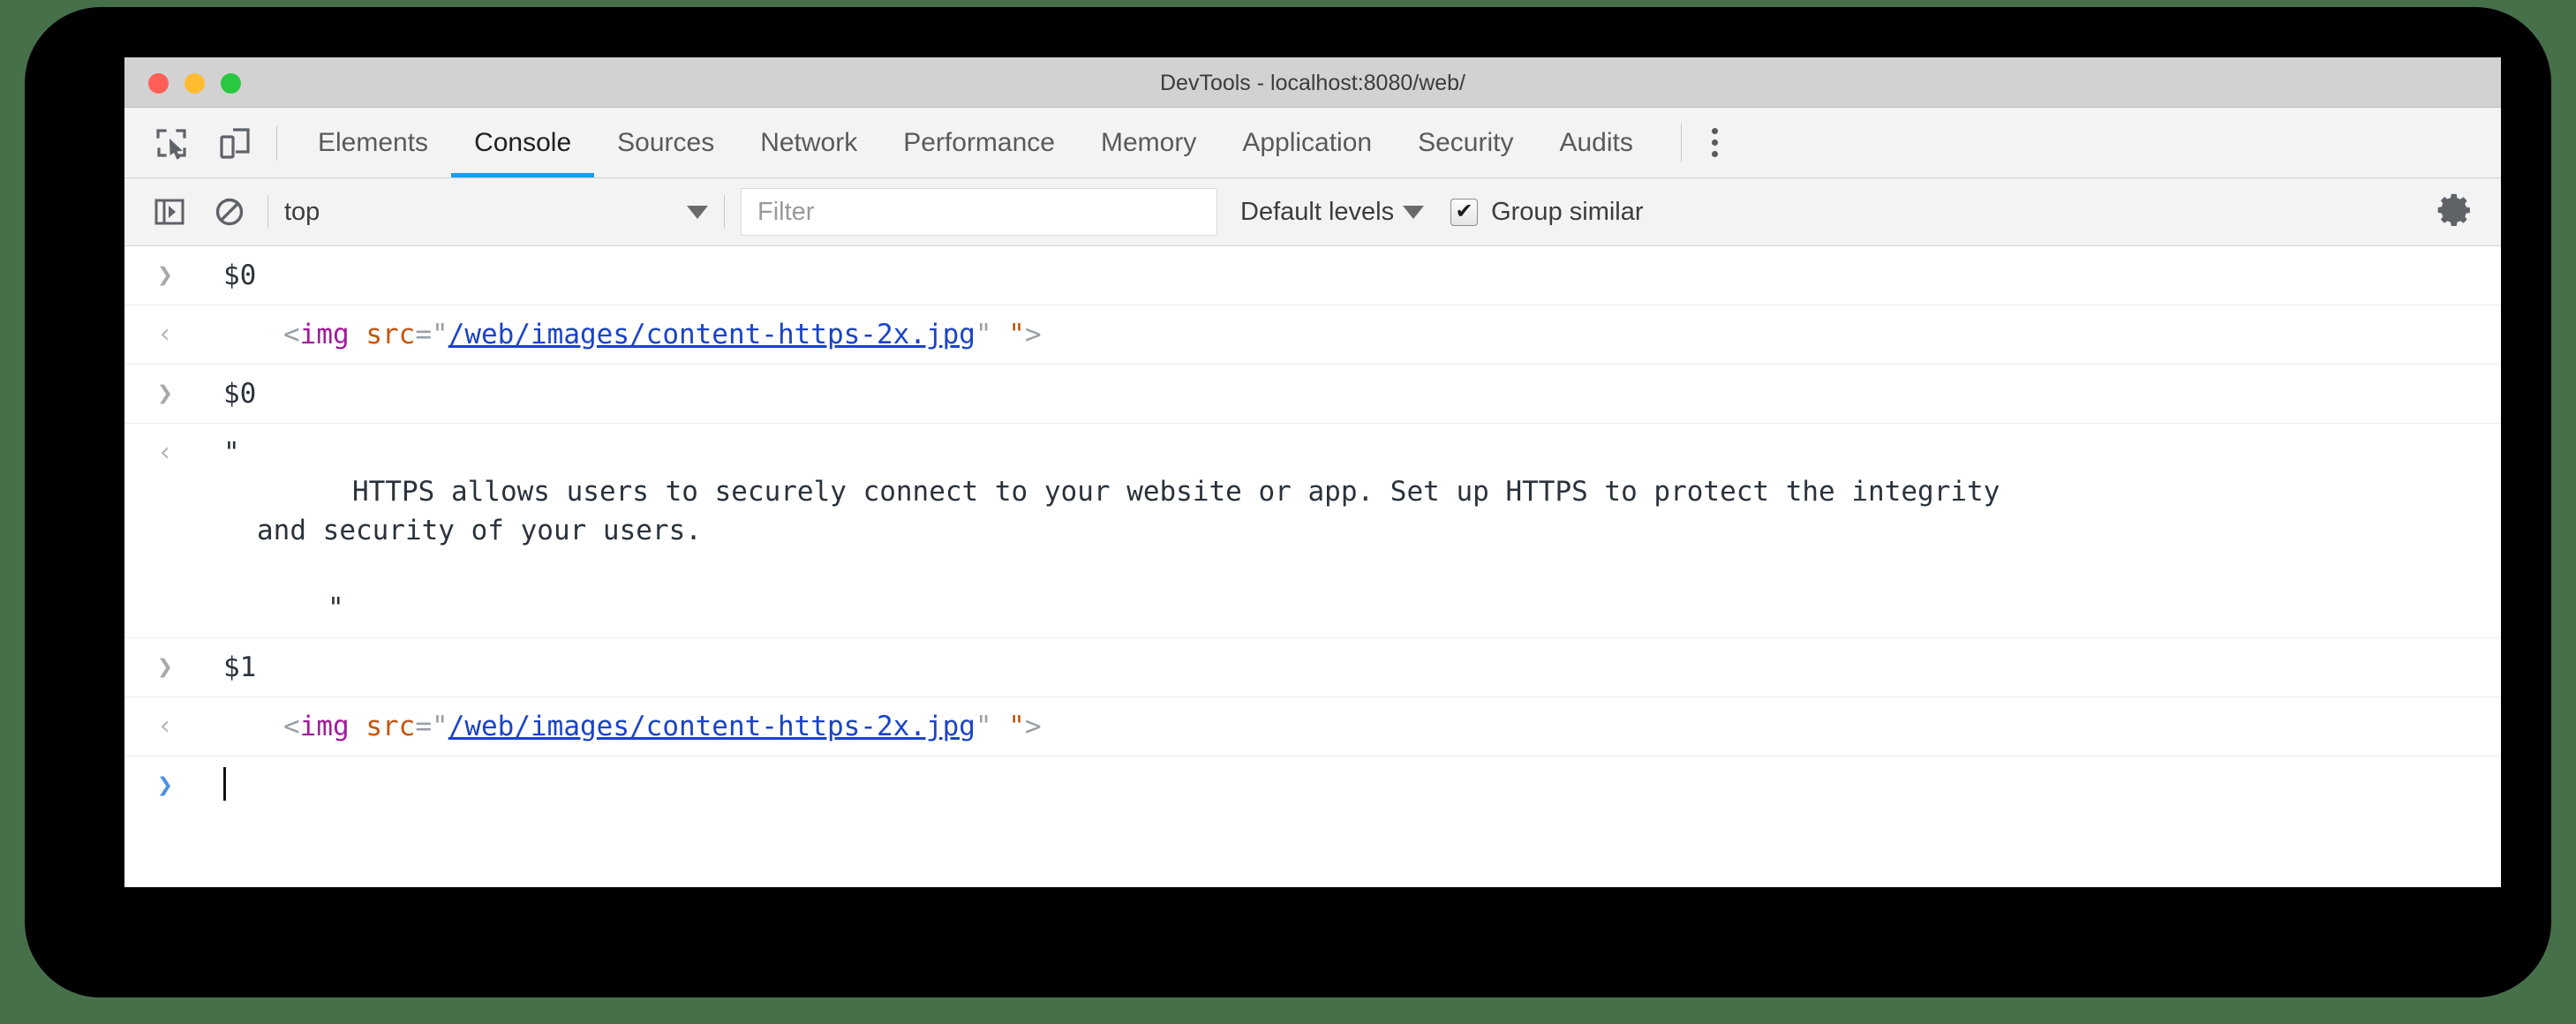  Describe the element at coordinates (2455, 212) in the screenshot. I see `settings-gear-icon` at that location.